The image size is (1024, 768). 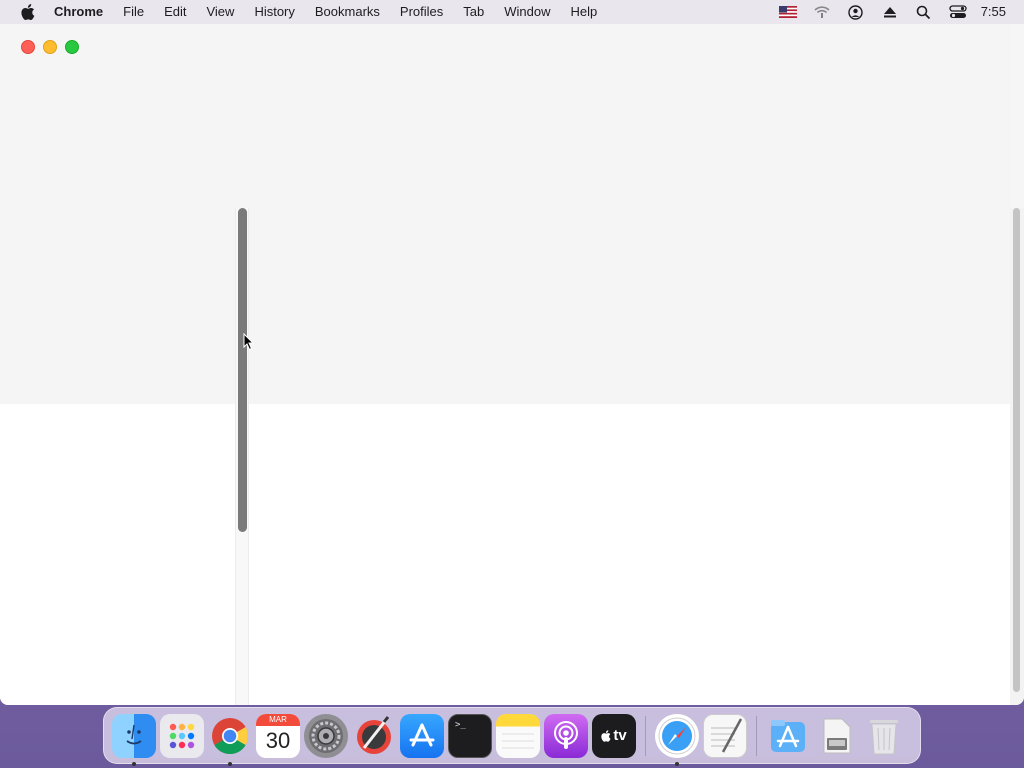 What do you see at coordinates (527, 12) in the screenshot?
I see `menu-window: Window` at bounding box center [527, 12].